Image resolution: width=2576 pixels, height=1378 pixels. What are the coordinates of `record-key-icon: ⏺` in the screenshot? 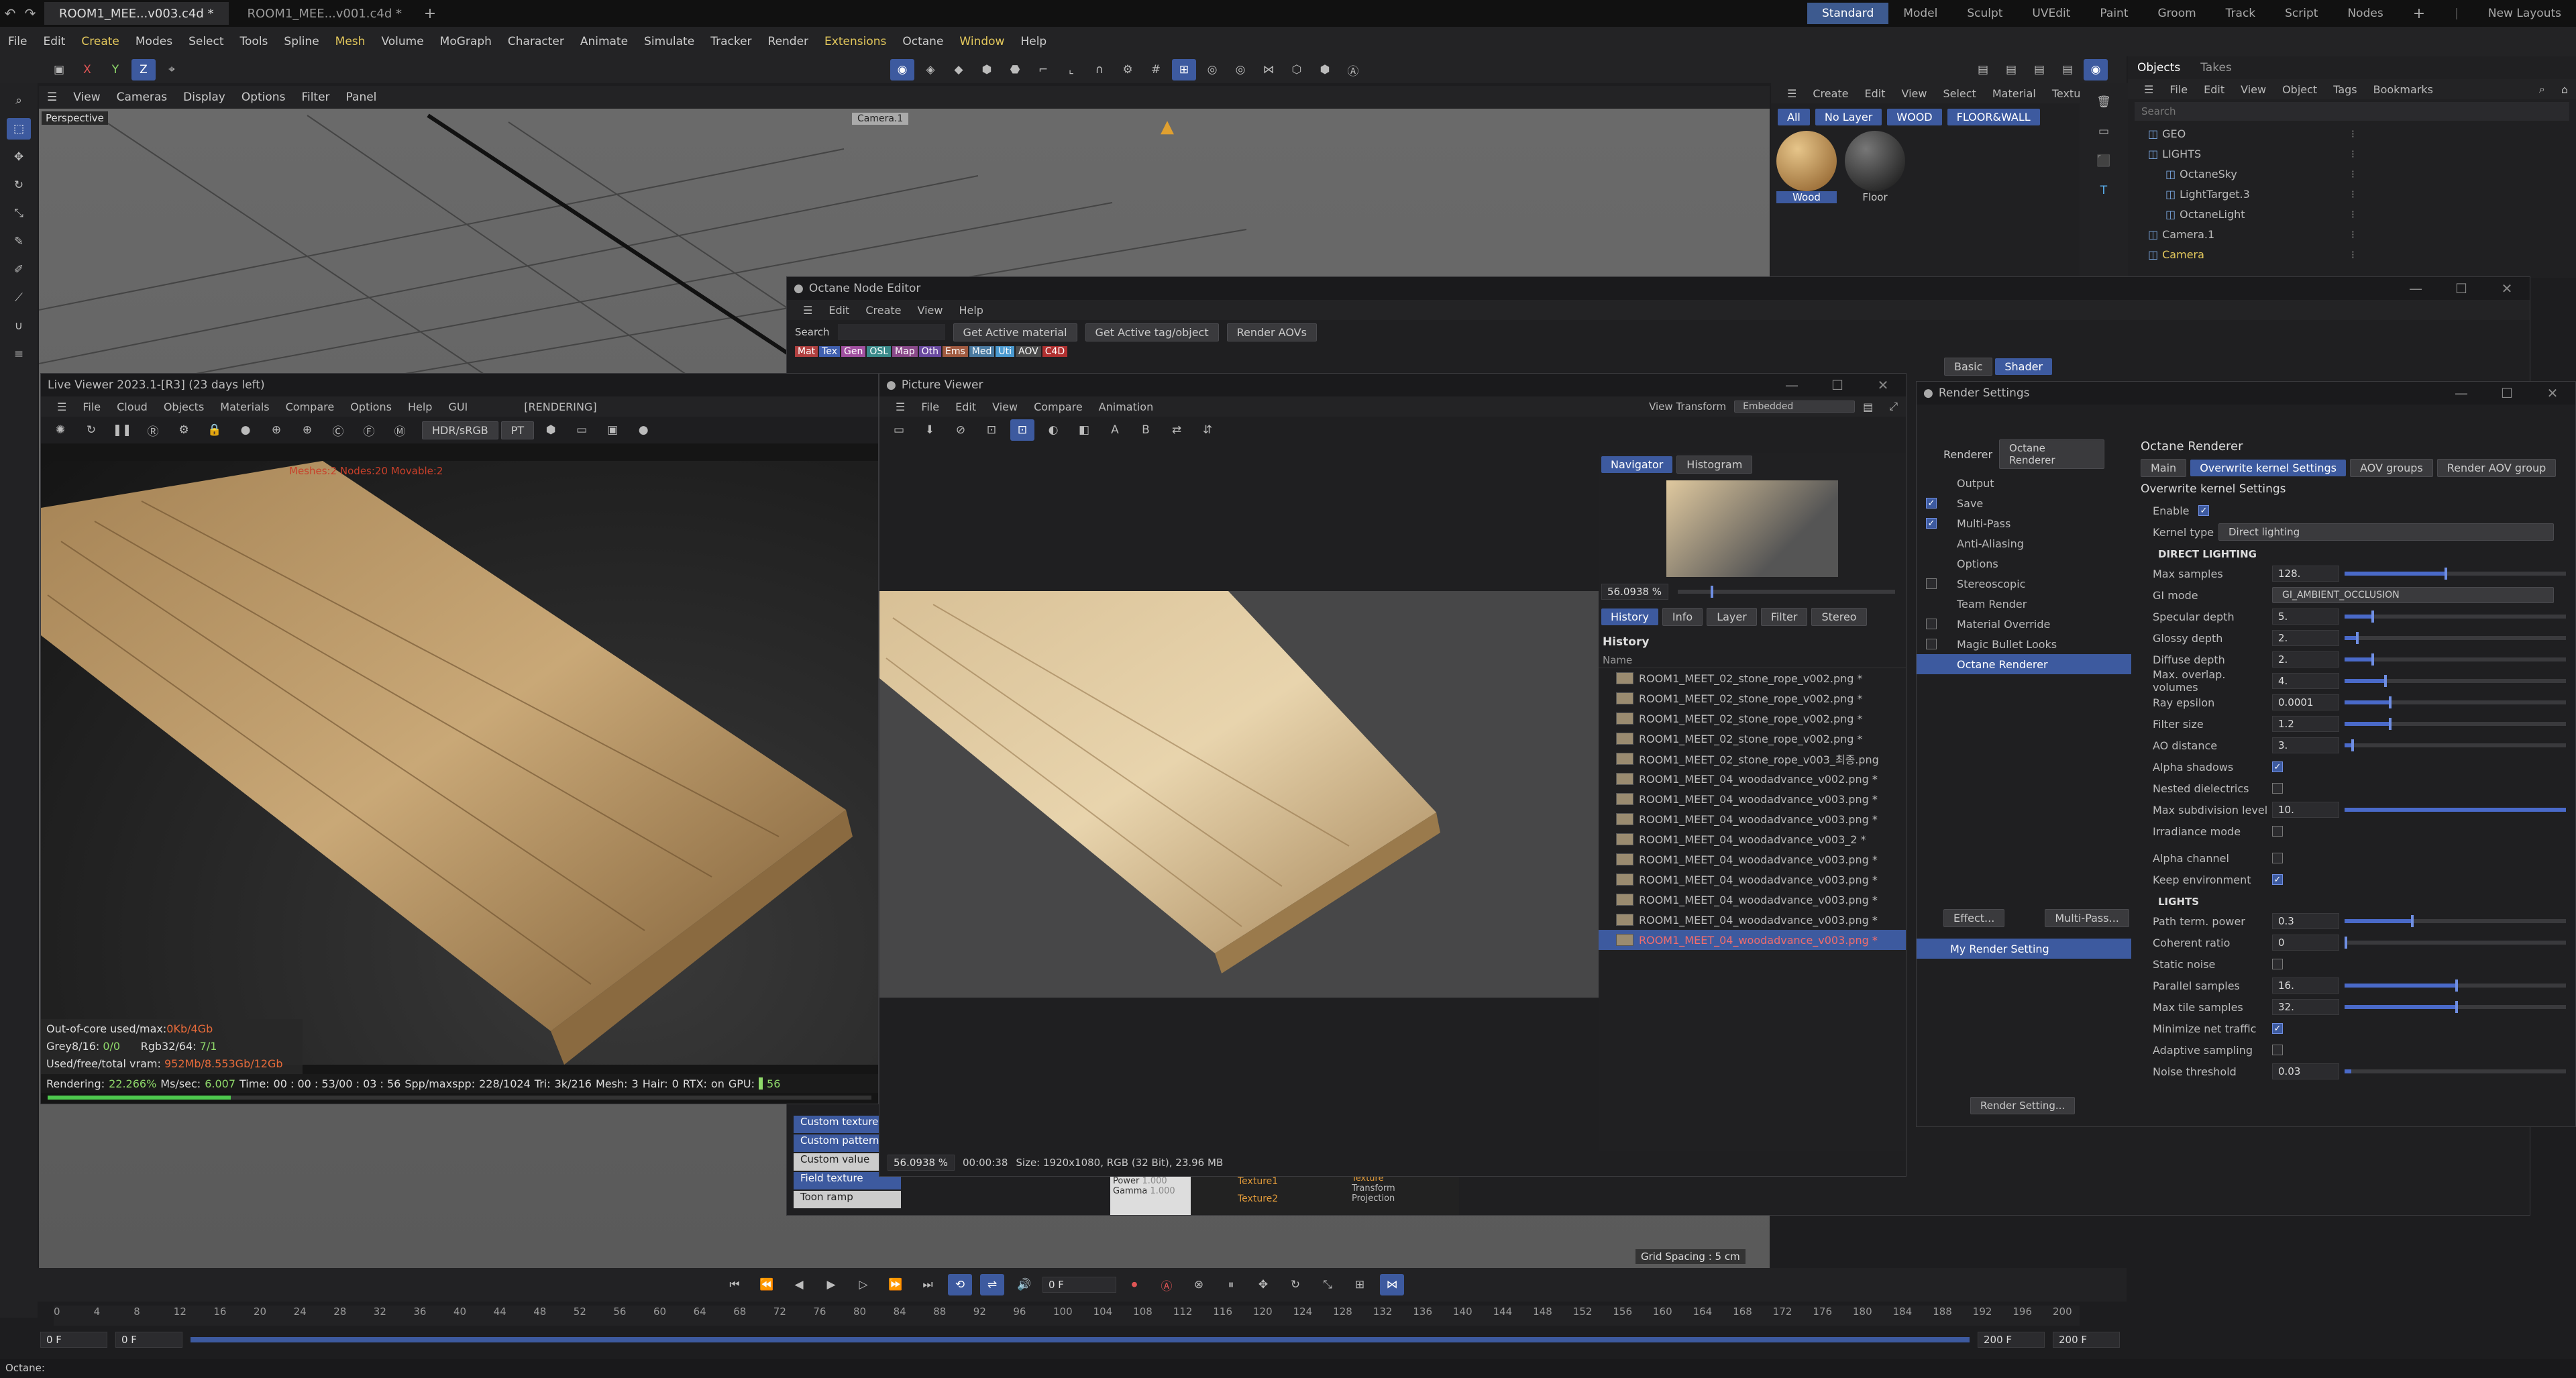 It's located at (1134, 1284).